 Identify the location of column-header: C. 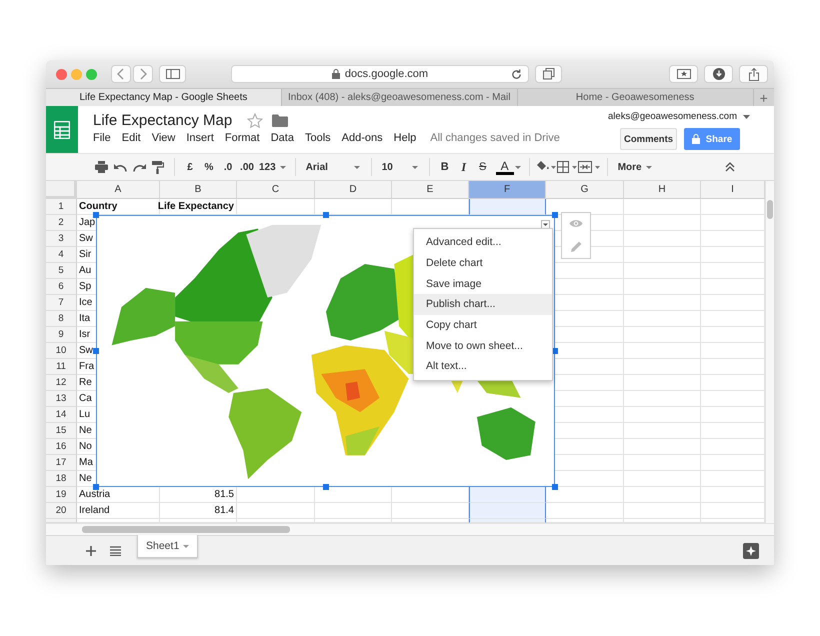
(276, 190).